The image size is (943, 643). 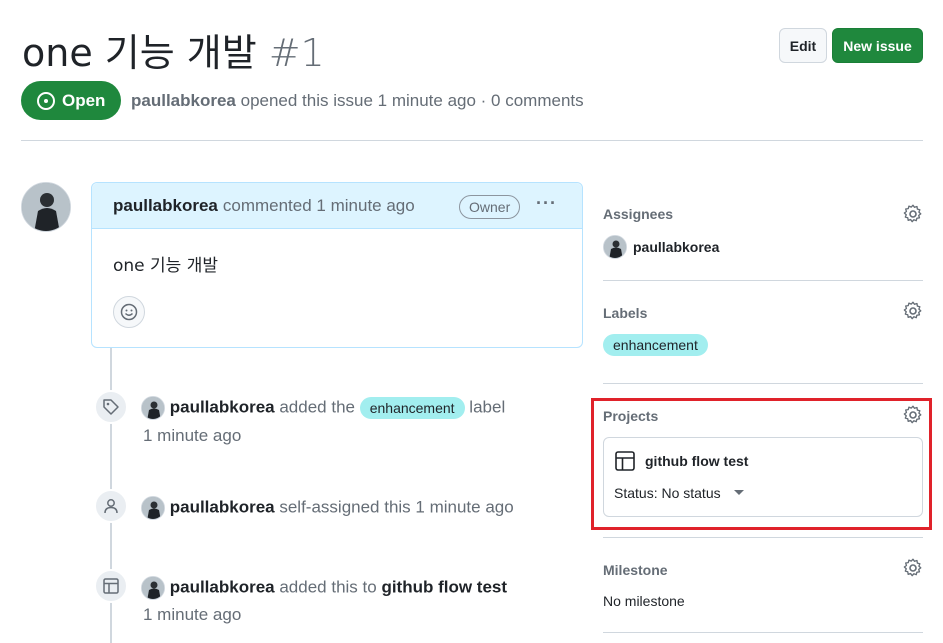 I want to click on issue-state-badge: Open, so click(x=71, y=100).